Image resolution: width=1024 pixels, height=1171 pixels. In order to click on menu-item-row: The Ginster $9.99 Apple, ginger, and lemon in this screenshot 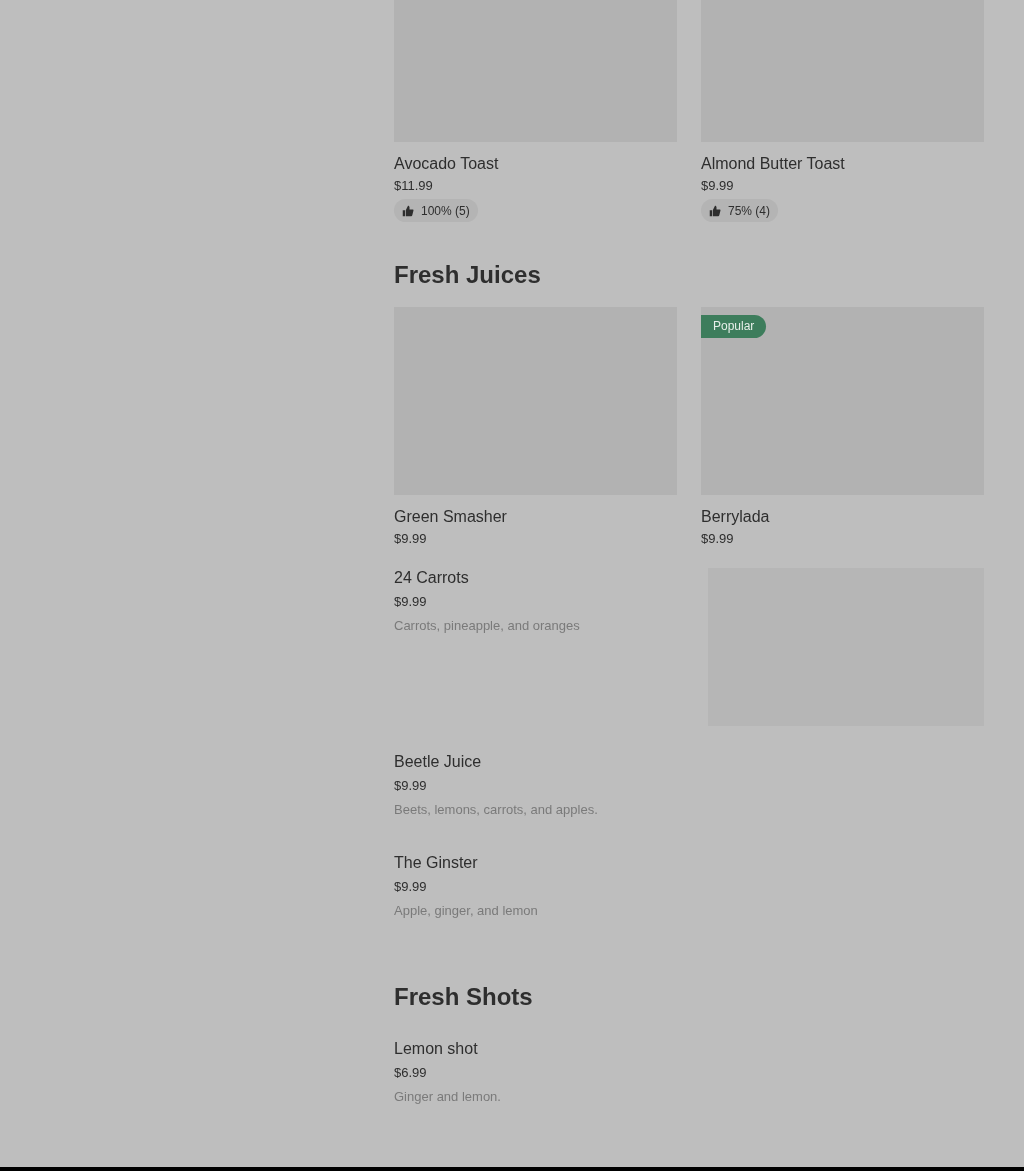, I will do `click(689, 893)`.